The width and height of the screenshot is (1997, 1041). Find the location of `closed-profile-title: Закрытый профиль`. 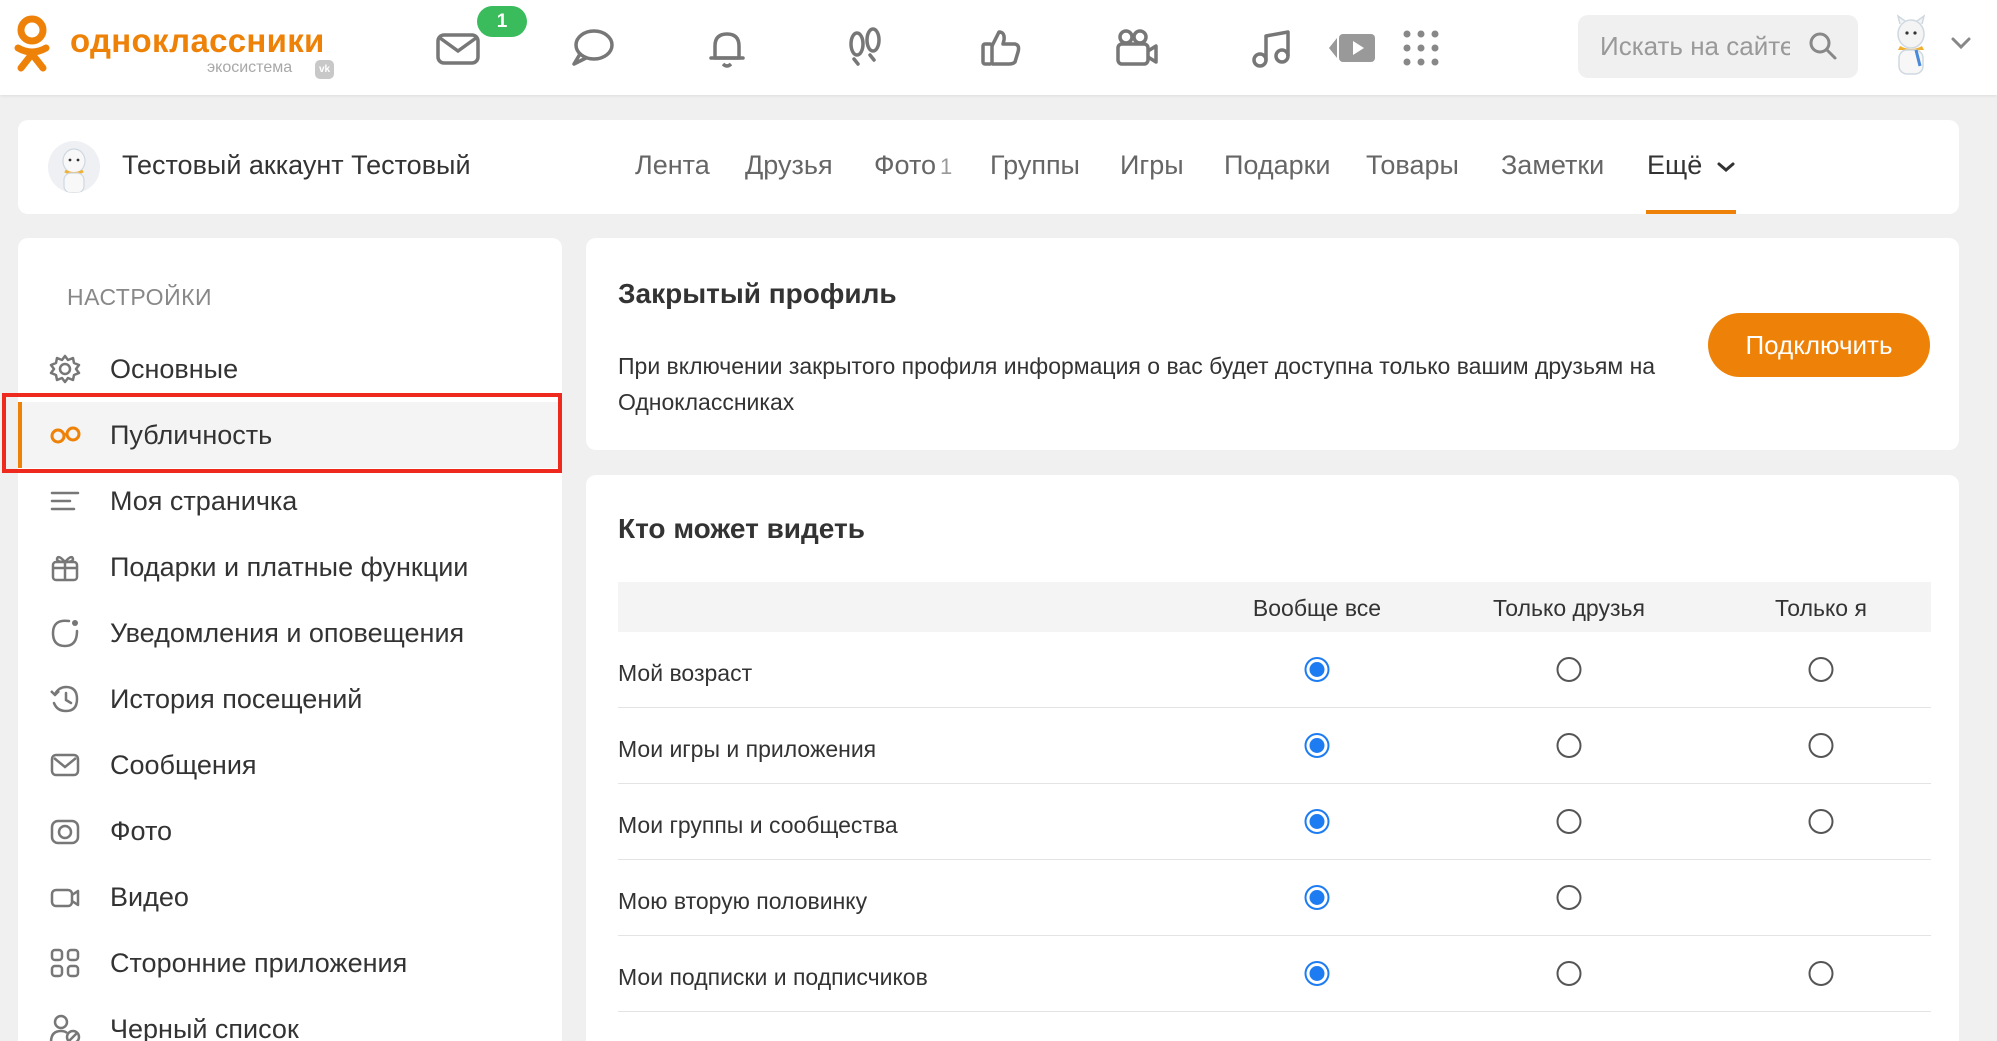

closed-profile-title: Закрытый профиль is located at coordinates (757, 293).